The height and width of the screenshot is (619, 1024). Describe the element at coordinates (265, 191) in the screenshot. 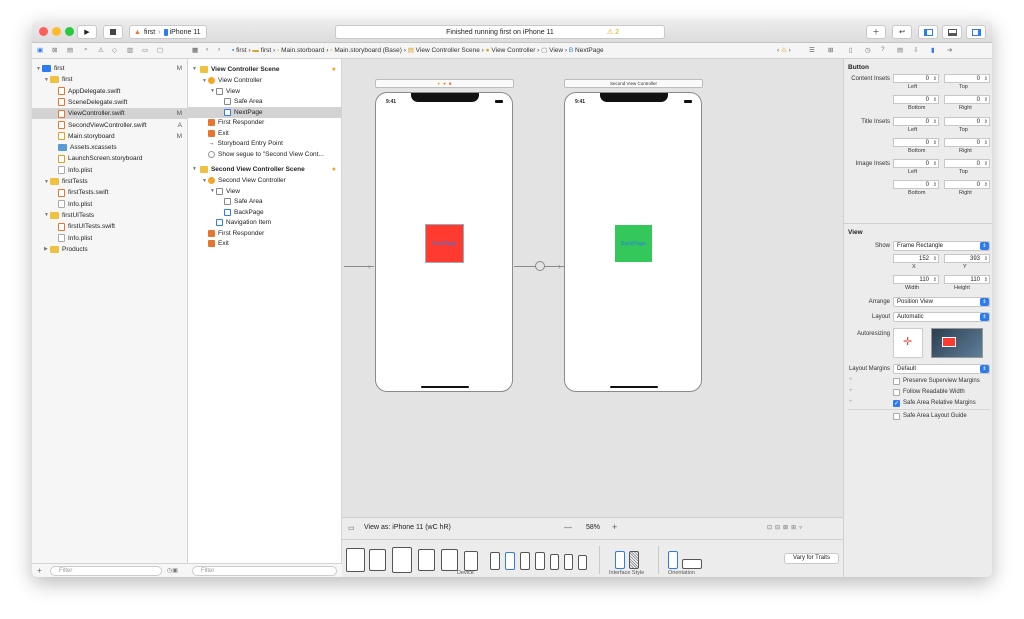

I see `outline-row: ▼ View` at that location.